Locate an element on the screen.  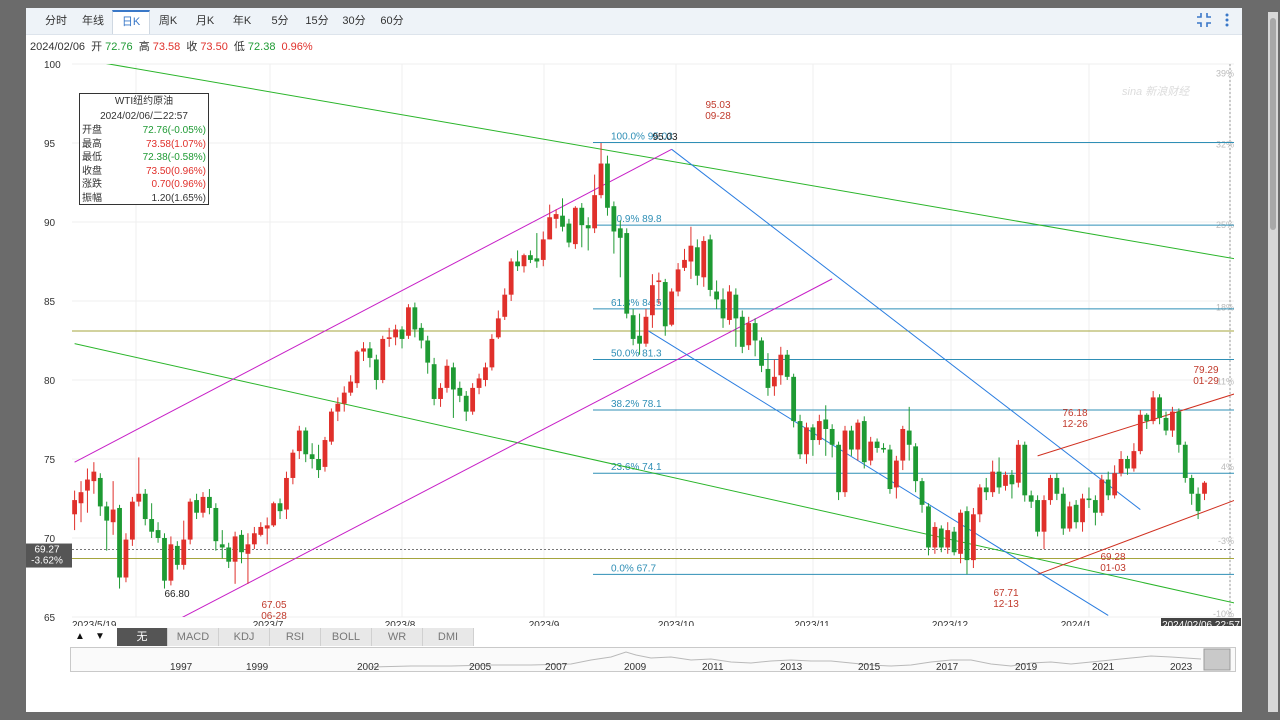
y-tick-label: 85 is located at coordinates (50, 302).